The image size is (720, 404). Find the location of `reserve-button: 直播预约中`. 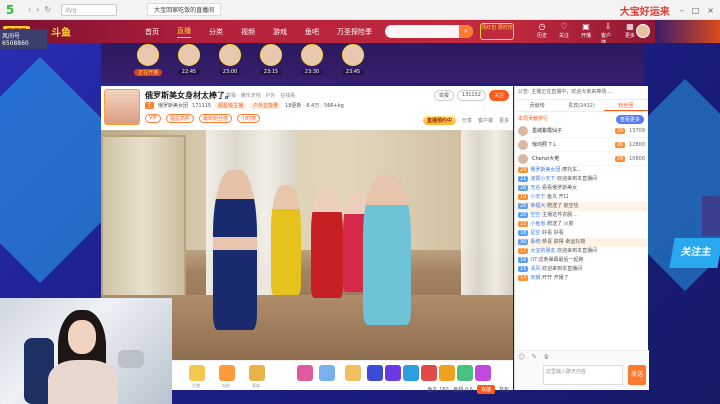

reserve-button: 直播预约中 is located at coordinates (439, 120).